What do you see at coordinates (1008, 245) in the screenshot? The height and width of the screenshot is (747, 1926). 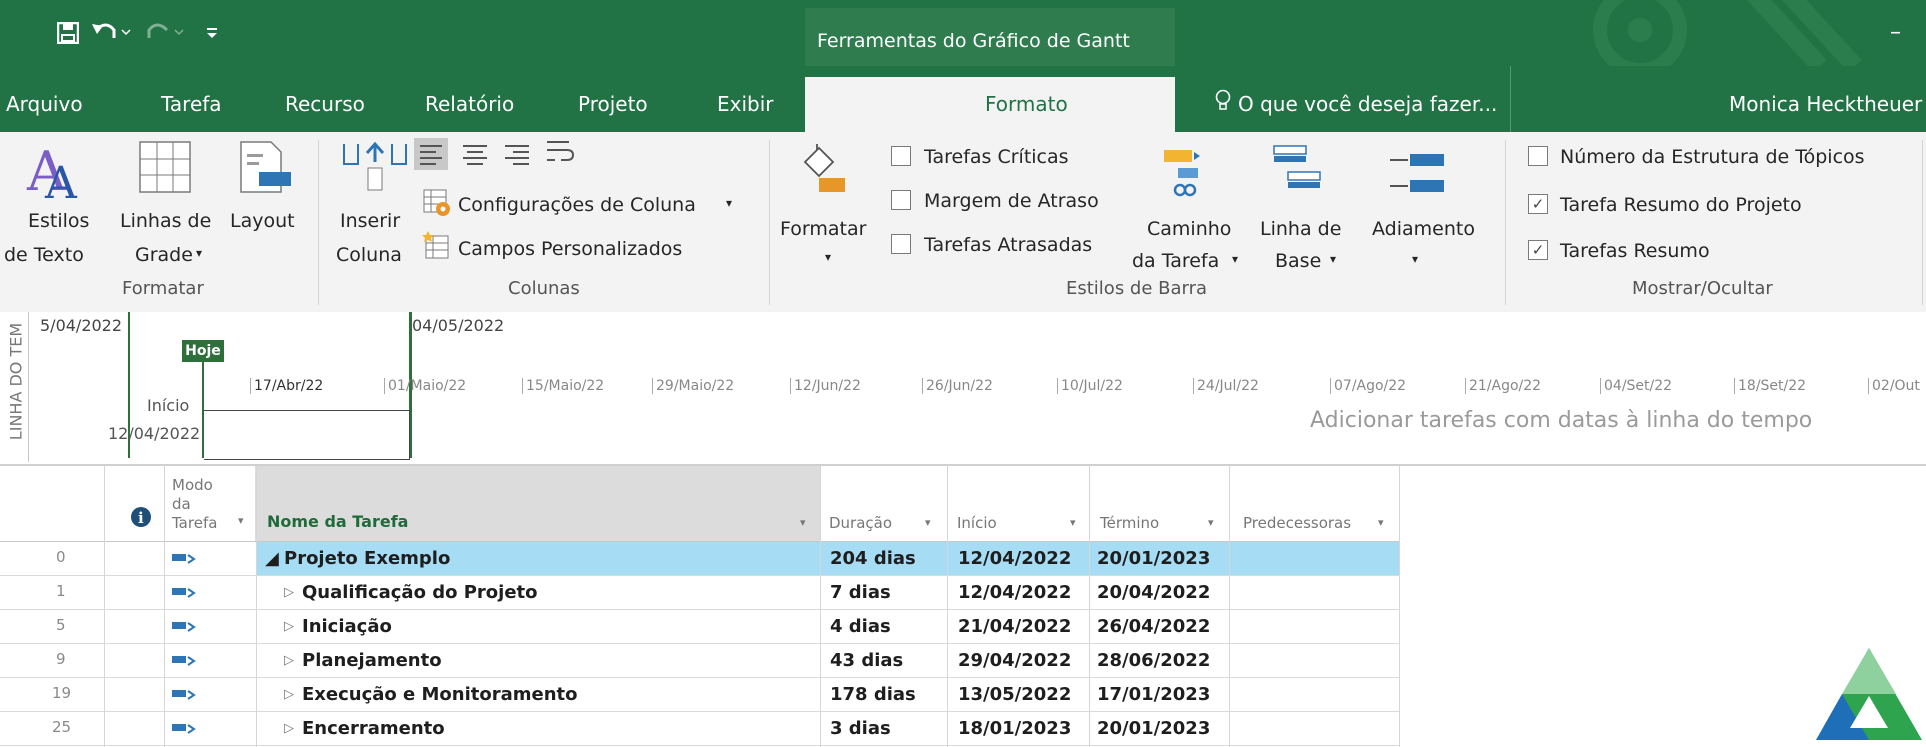 I see `tarefas-atrasadas-label: Tarefas Atrasadas` at bounding box center [1008, 245].